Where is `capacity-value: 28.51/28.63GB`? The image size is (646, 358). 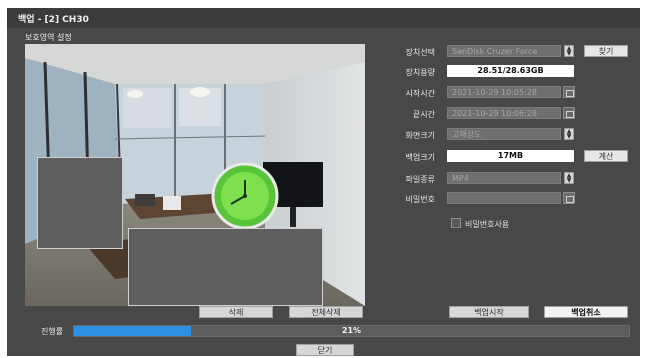 capacity-value: 28.51/28.63GB is located at coordinates (510, 71).